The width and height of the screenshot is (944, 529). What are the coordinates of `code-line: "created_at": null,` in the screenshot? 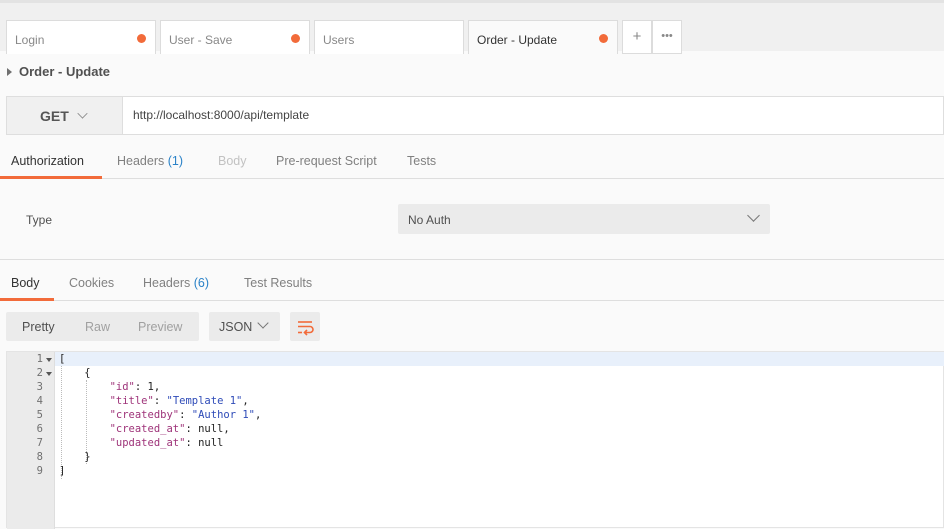 It's located at (144, 429).